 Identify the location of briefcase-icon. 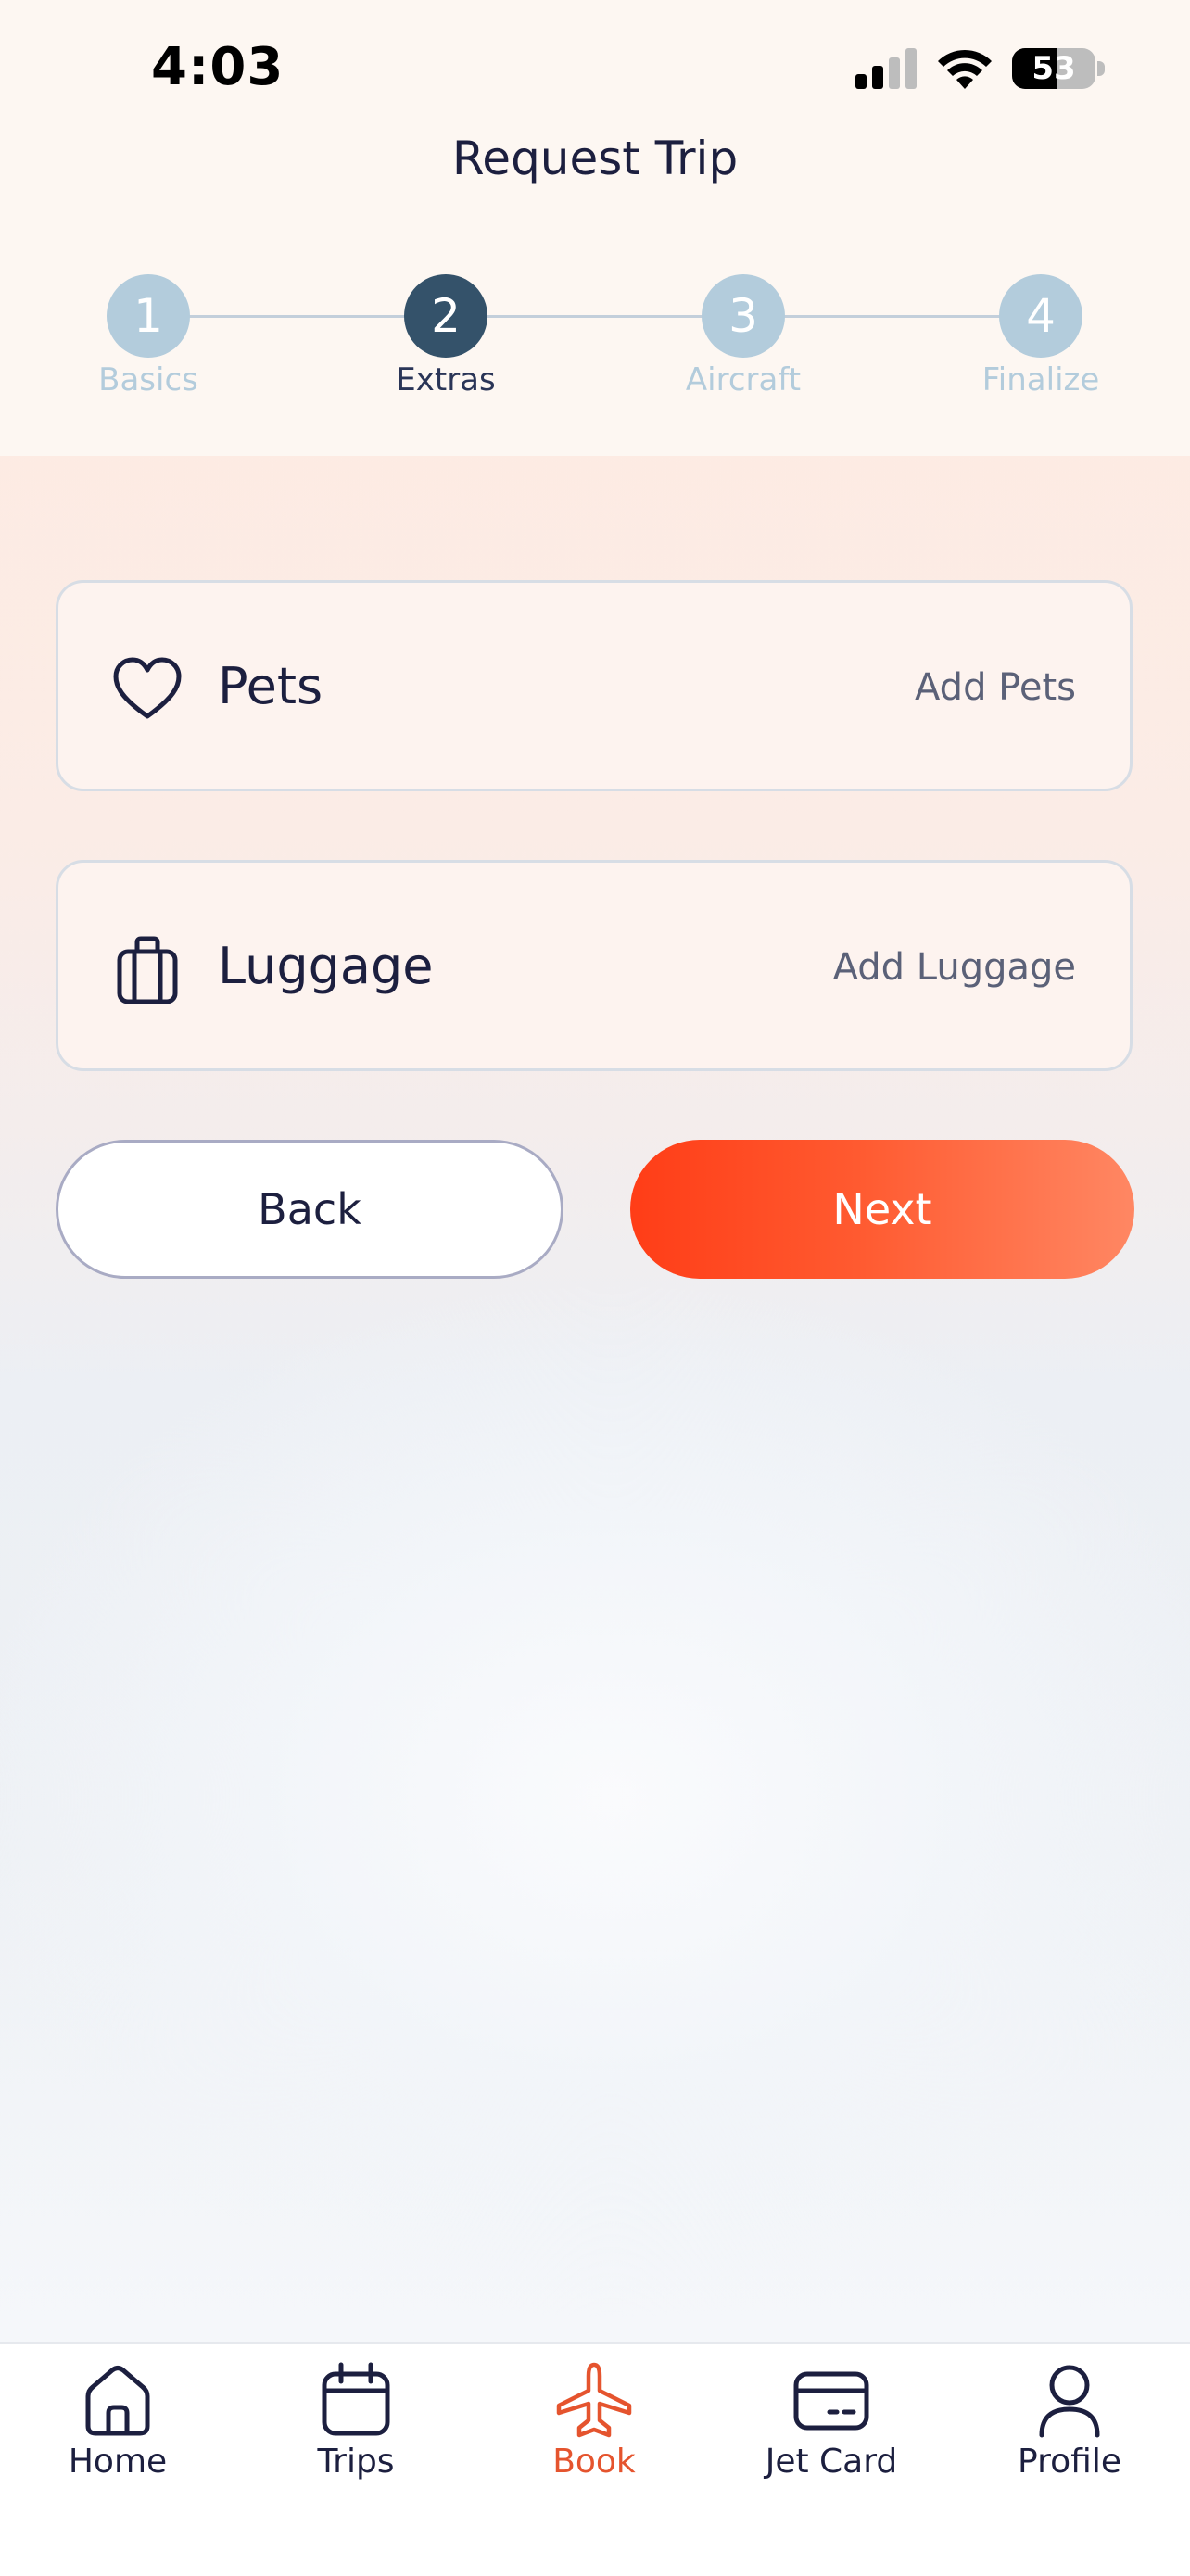
(147, 970).